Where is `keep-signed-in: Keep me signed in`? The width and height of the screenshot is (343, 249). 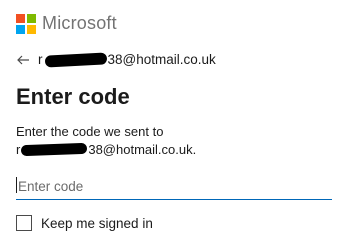 keep-signed-in: Keep me signed in is located at coordinates (84, 223).